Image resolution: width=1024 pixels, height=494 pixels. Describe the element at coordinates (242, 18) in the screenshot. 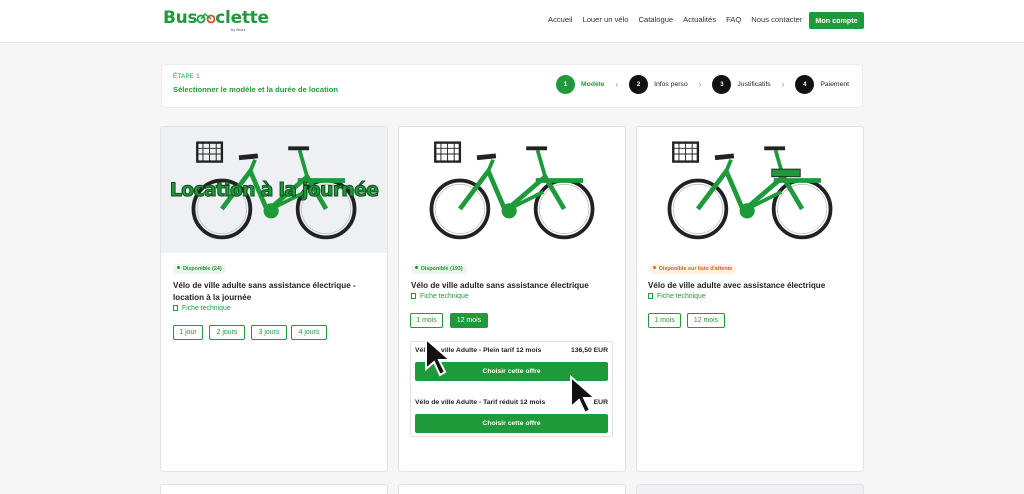

I see `logo-text-b: clette` at that location.